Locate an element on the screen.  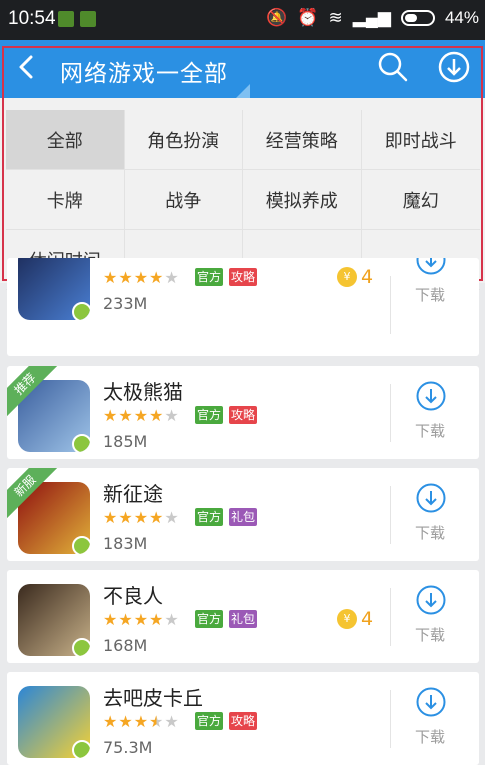
back-button is located at coordinates (27, 69).